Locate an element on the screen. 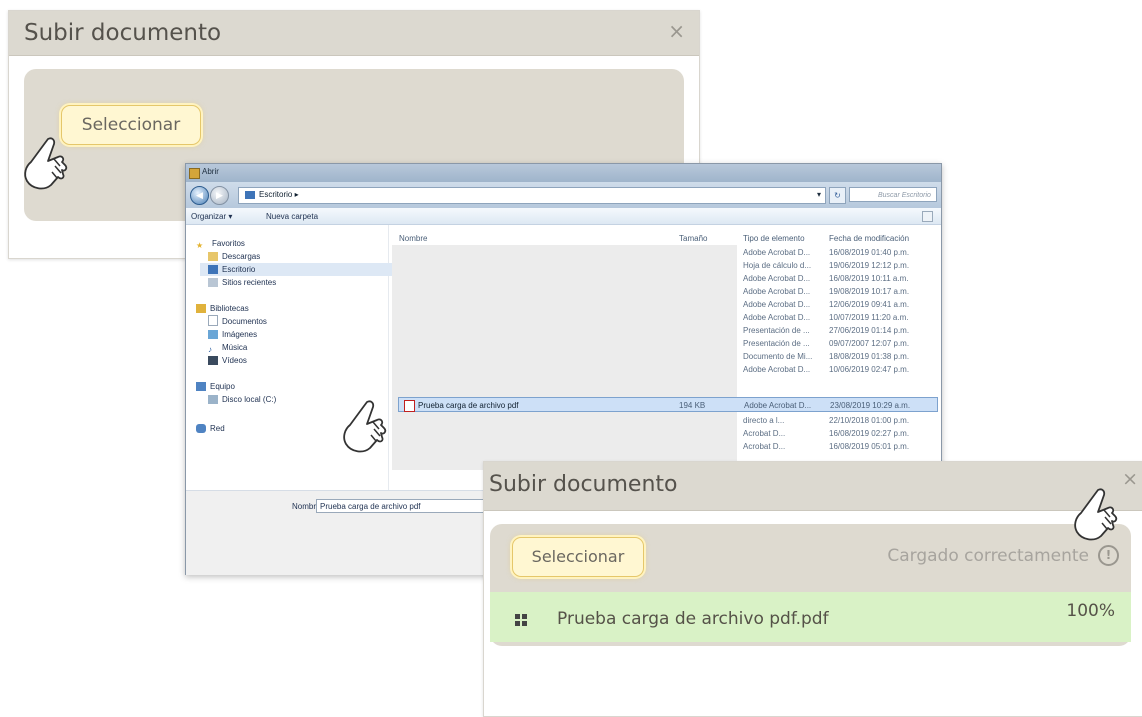 The width and height of the screenshot is (1142, 717). list-item: Documento de Mi... 18/08/2019 01:38 p.m. is located at coordinates (665, 356).